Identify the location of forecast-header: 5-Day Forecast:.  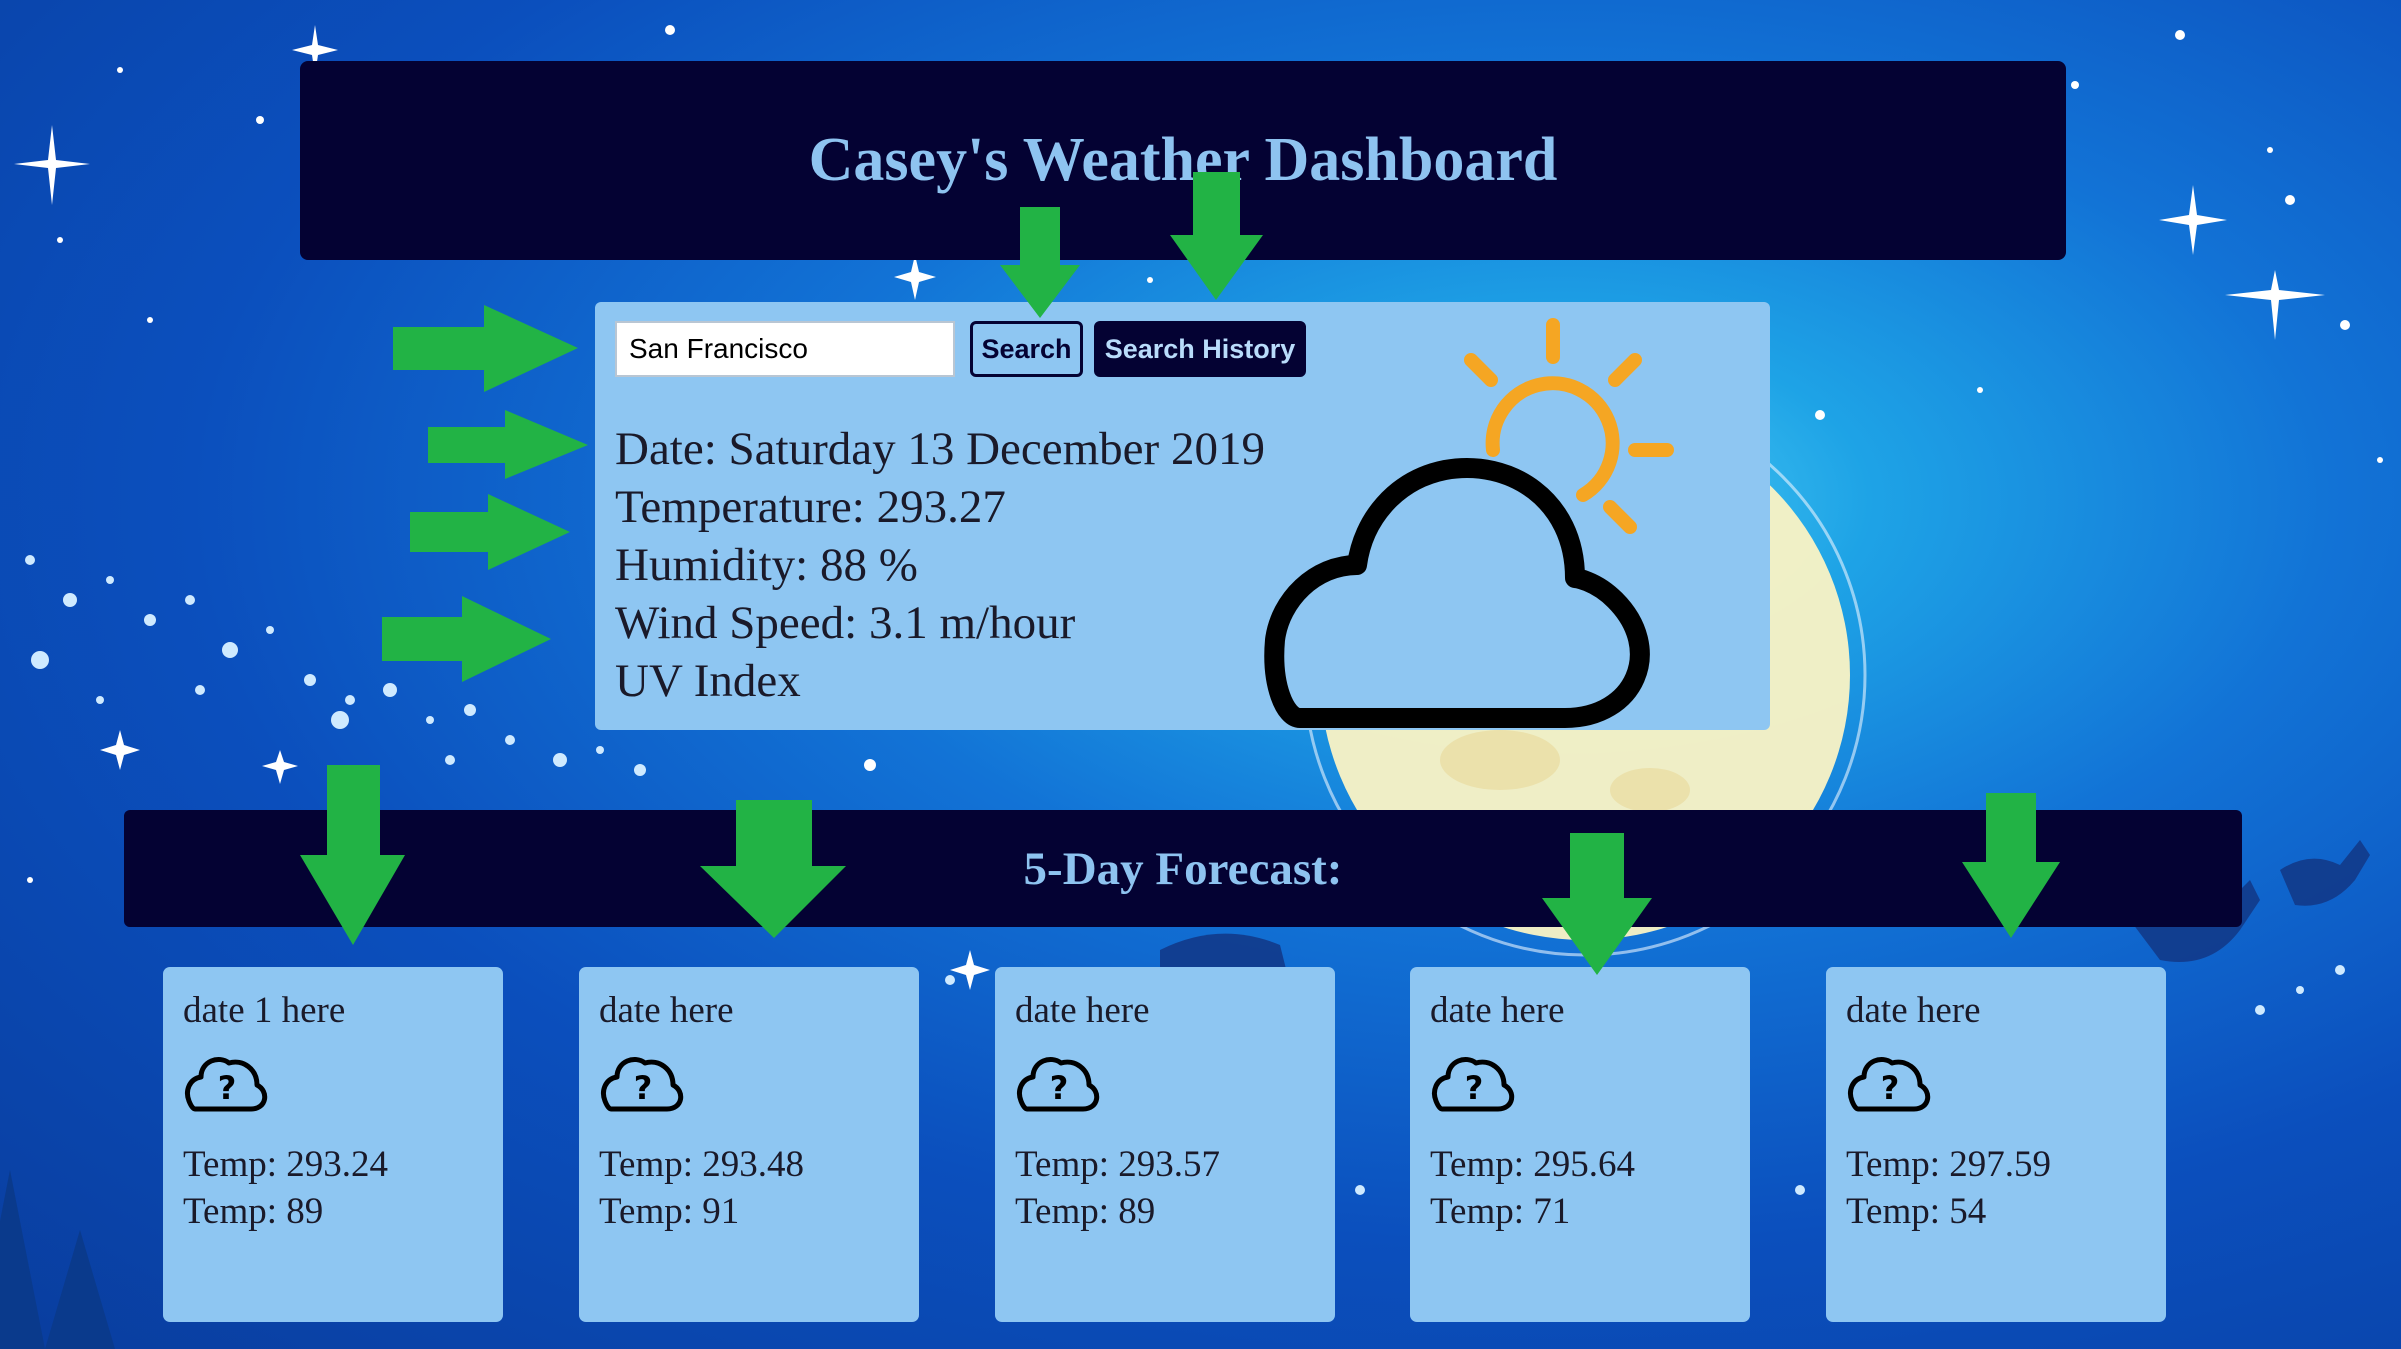
(1183, 868).